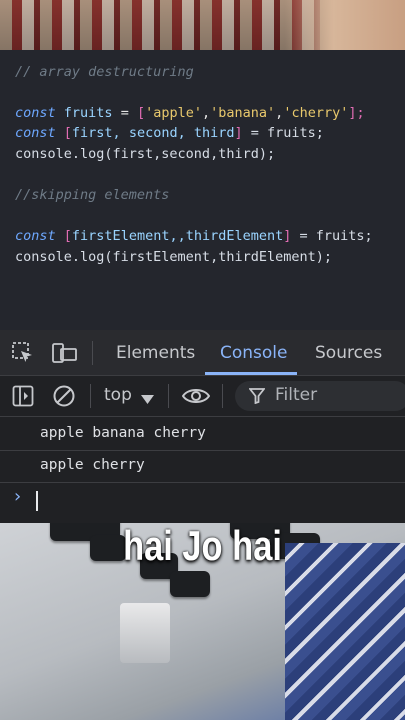 The width and height of the screenshot is (405, 720). What do you see at coordinates (320, 396) in the screenshot?
I see `filter-input: Filter` at bounding box center [320, 396].